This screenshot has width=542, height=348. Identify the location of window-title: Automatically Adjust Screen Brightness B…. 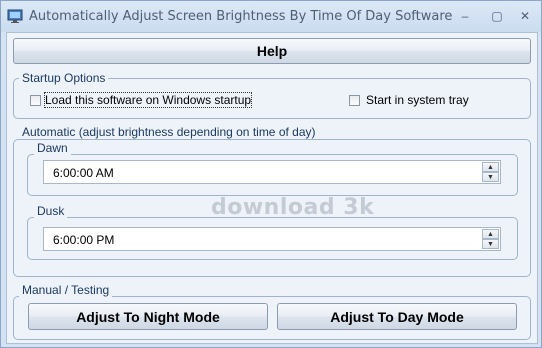
(241, 16).